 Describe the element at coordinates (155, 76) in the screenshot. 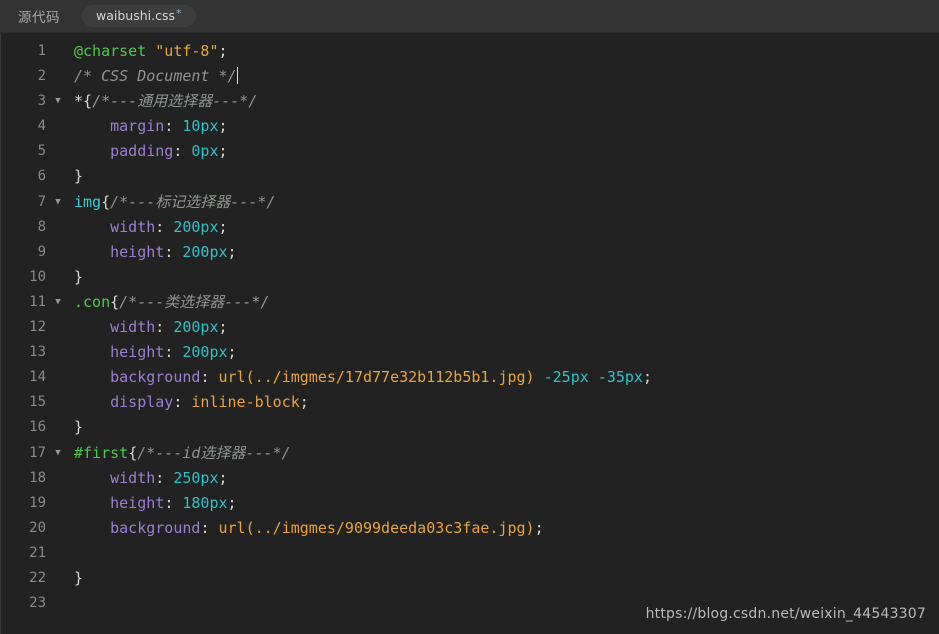

I see `token-comment: /* CSS Document */` at that location.